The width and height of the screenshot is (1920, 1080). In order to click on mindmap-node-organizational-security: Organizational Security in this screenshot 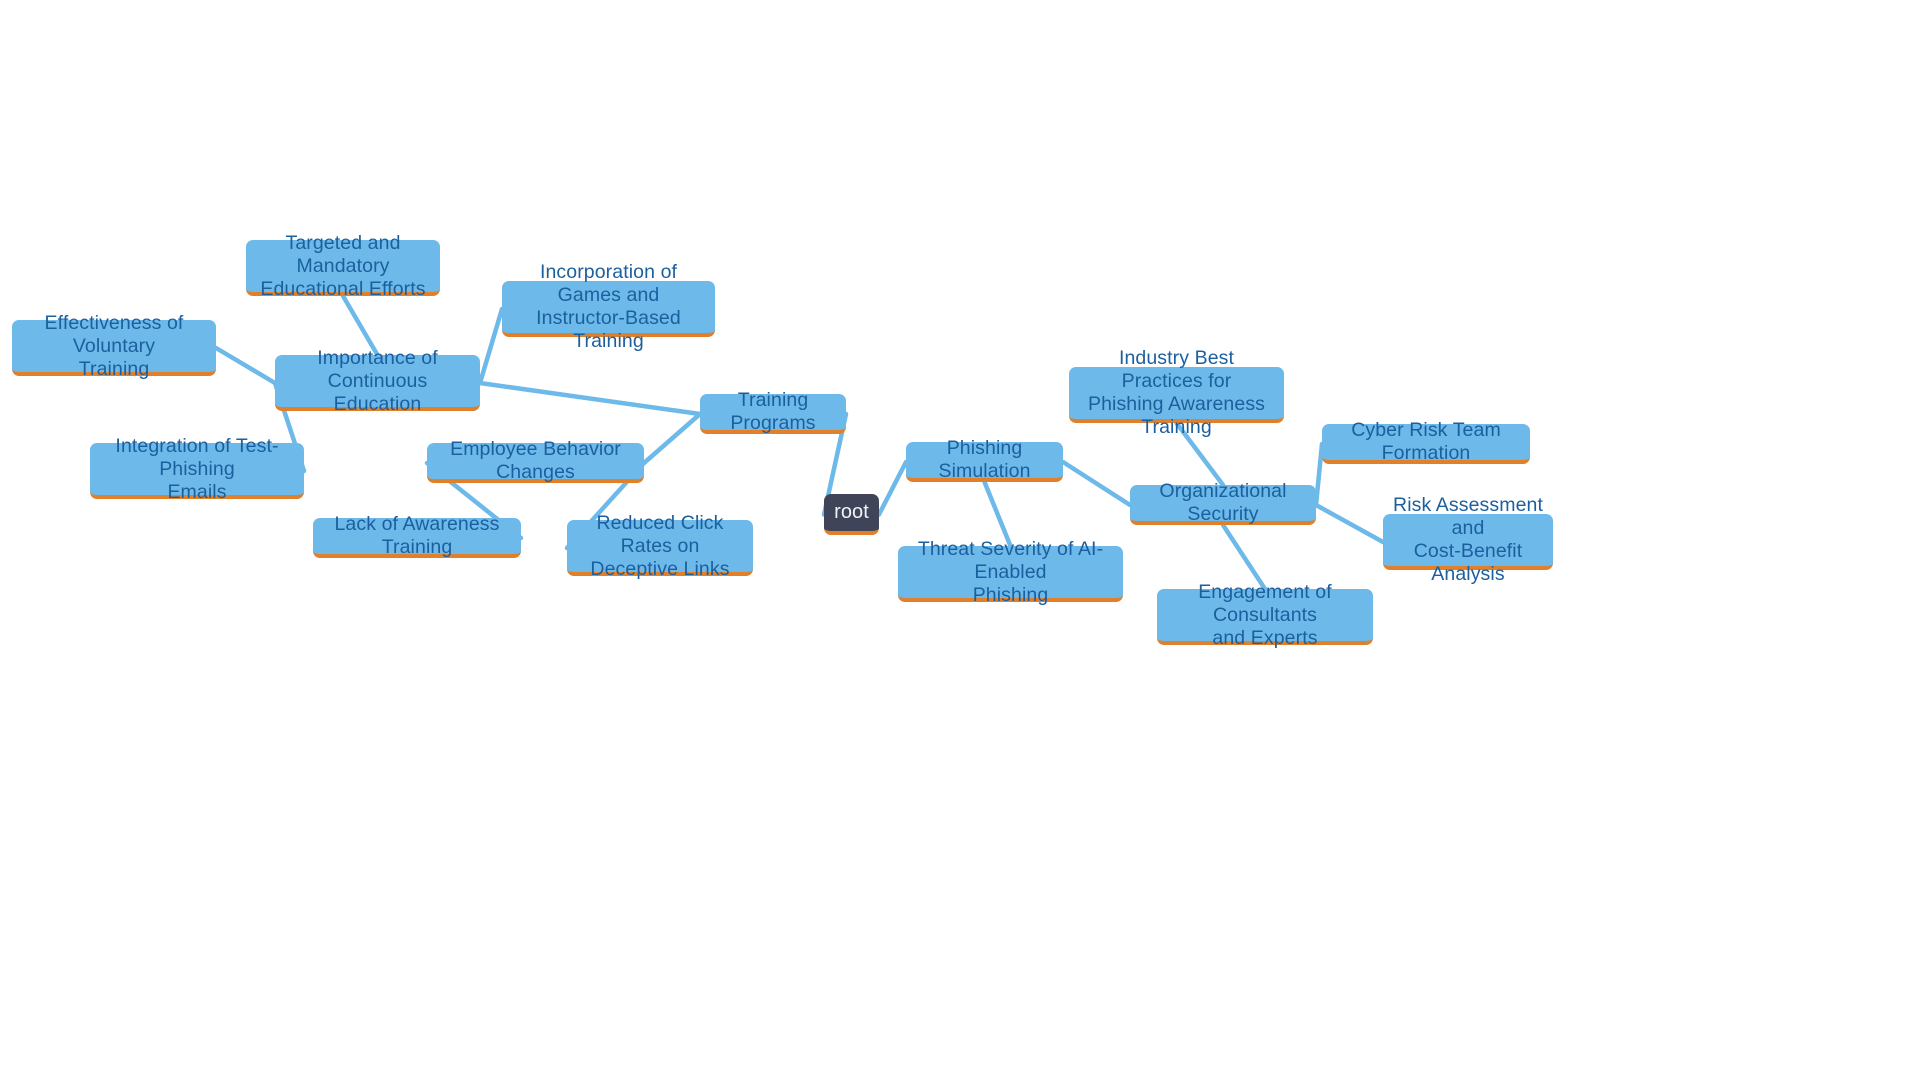, I will do `click(1223, 502)`.